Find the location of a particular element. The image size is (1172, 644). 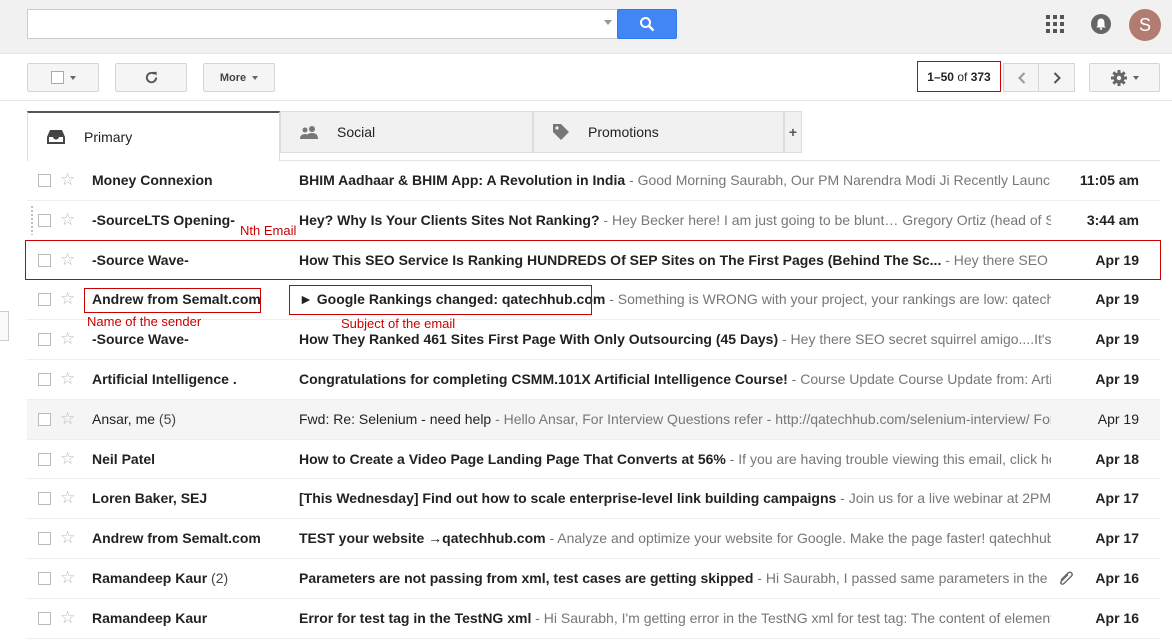

chevron-down-icon is located at coordinates (72, 77).